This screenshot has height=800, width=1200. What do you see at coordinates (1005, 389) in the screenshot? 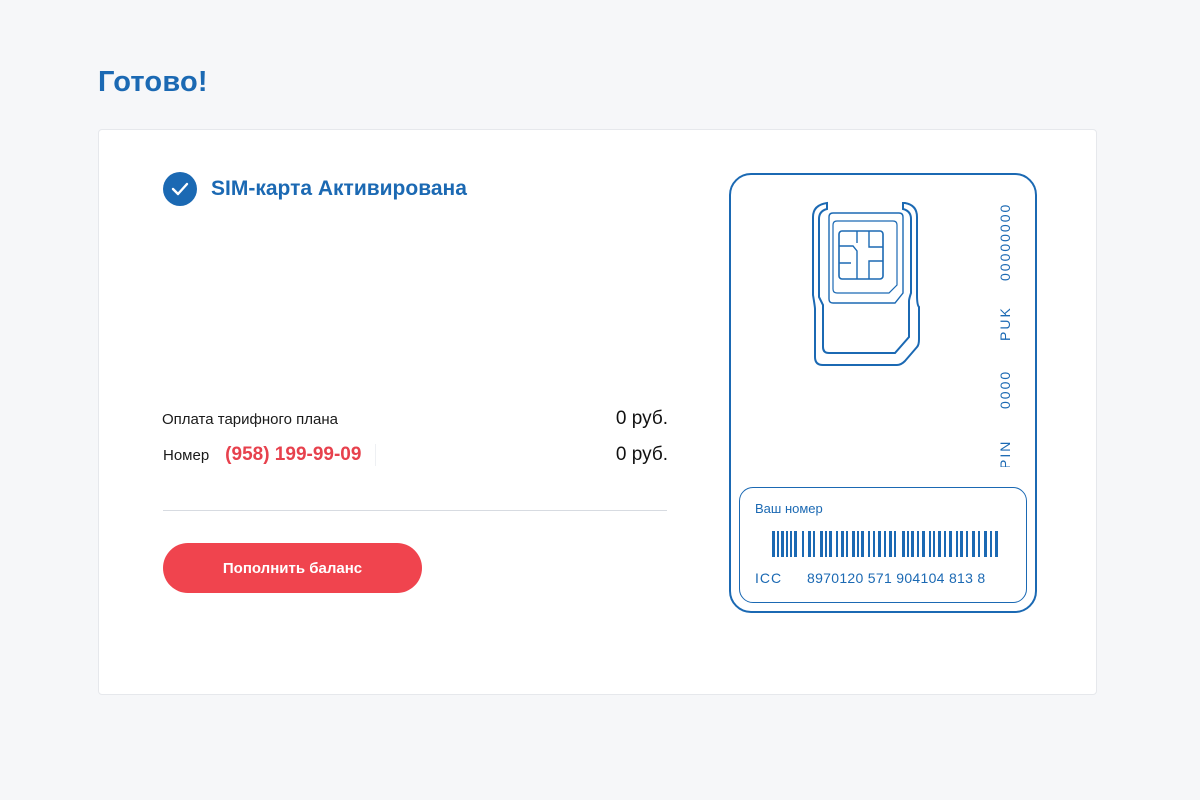
I see `pin-value: 0000` at bounding box center [1005, 389].